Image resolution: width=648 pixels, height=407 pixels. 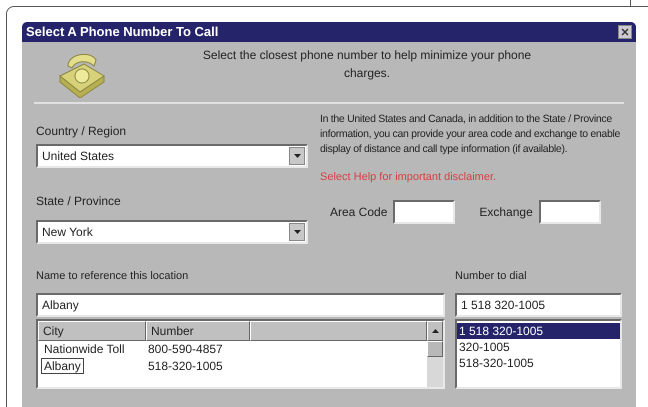 I want to click on area-code-label: Area Code, so click(x=359, y=212).